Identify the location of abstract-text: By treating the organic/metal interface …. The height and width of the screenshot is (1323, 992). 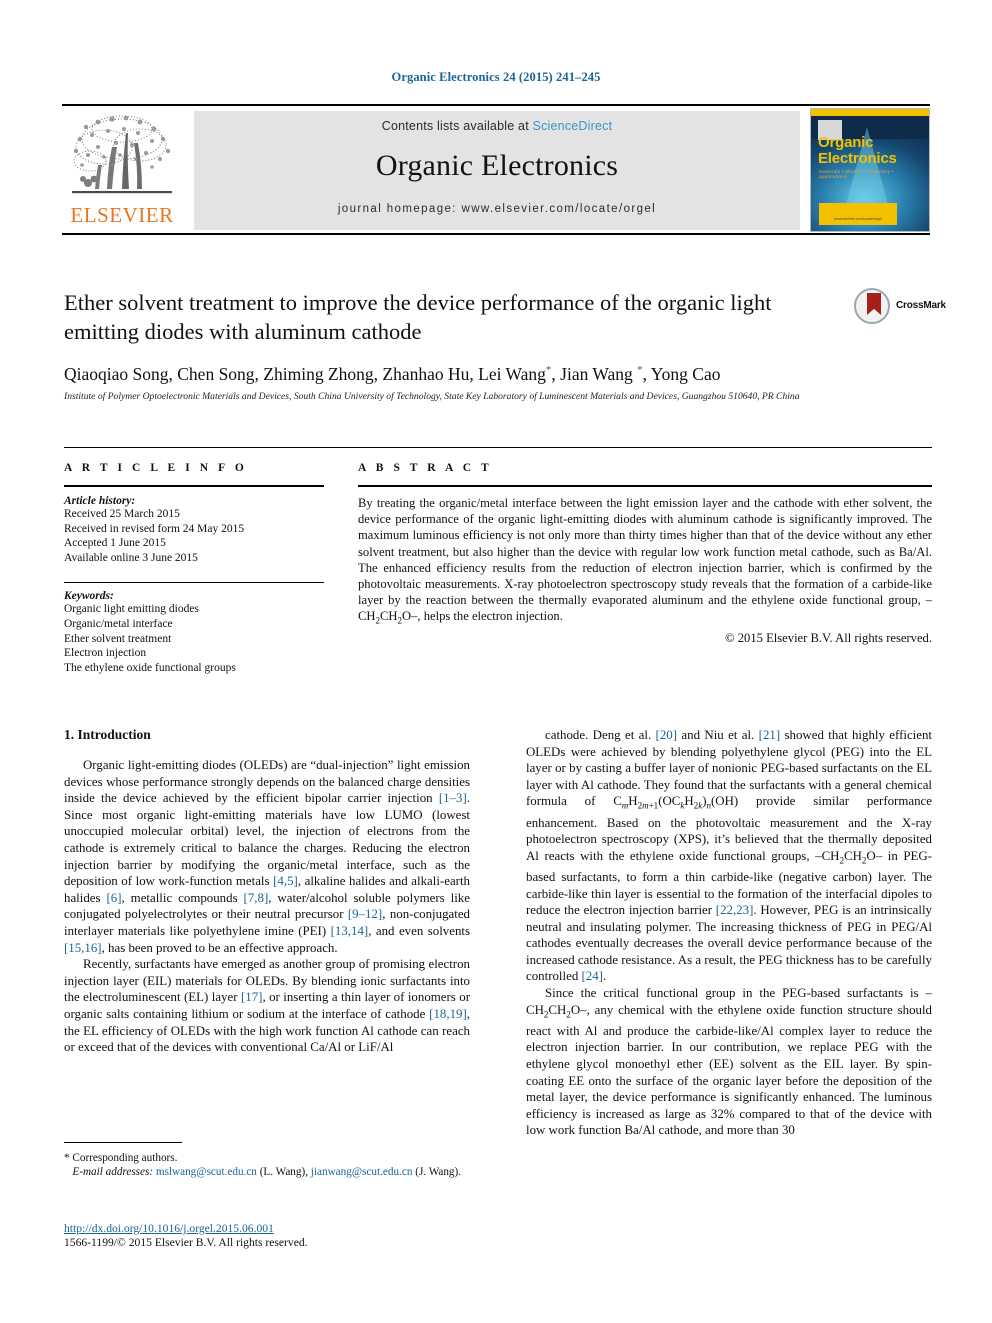
(645, 561).